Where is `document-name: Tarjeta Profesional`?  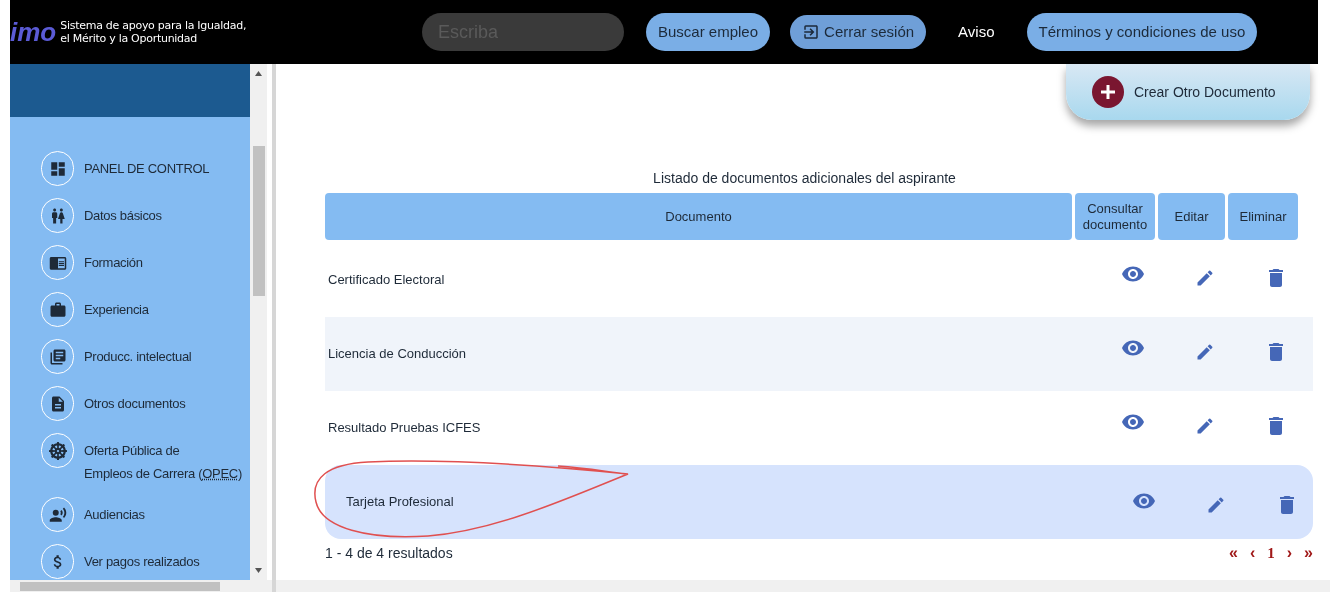 document-name: Tarjeta Profesional is located at coordinates (400, 502).